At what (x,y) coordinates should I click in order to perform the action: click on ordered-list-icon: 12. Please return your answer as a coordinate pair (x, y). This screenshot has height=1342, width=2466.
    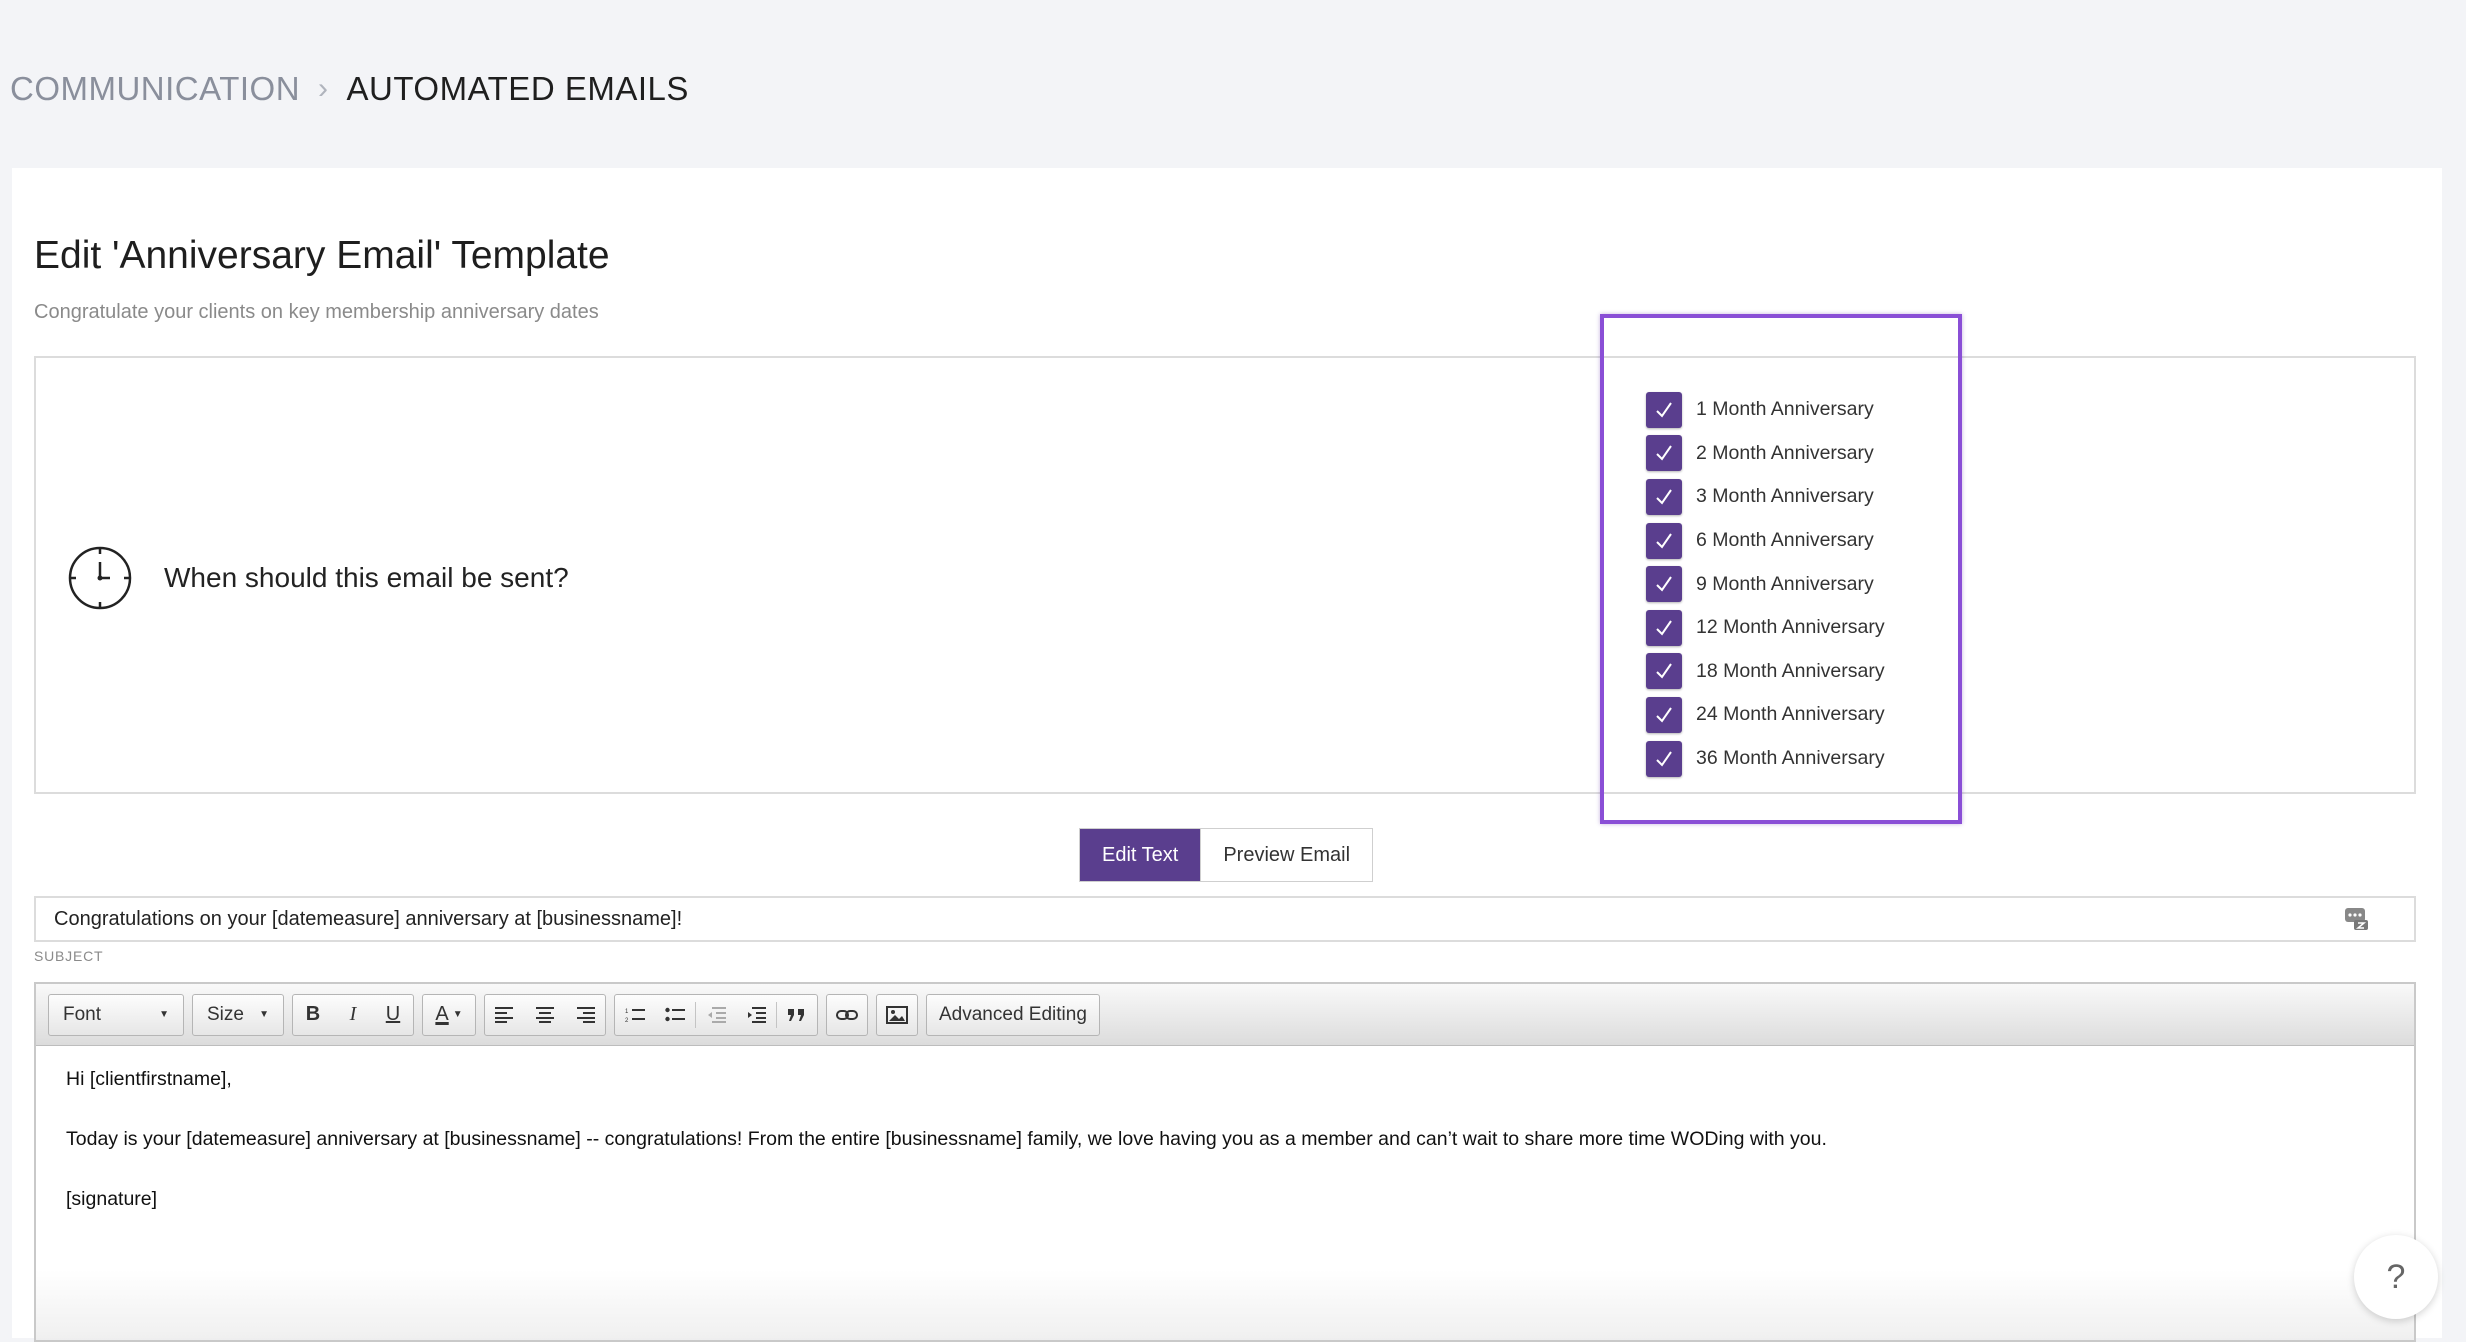
    Looking at the image, I should click on (635, 1015).